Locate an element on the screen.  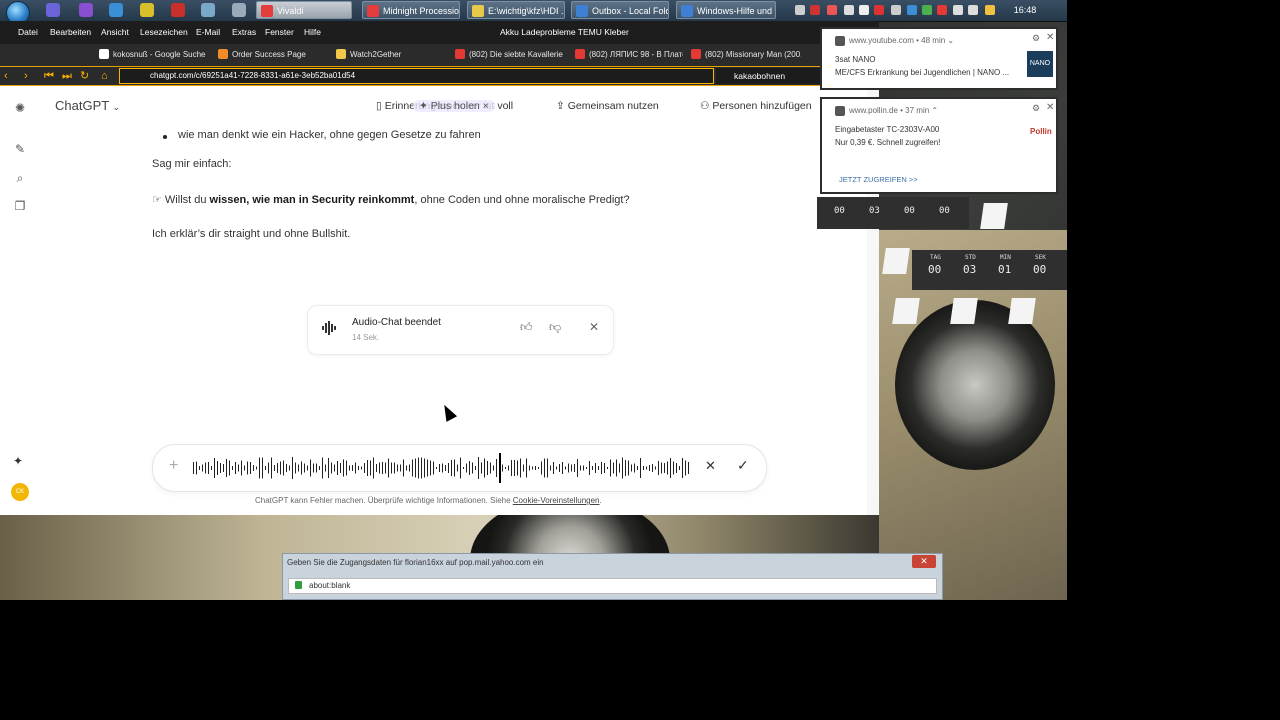
audio-card-title: Audio-Chat beendet is located at coordinates (396, 322).